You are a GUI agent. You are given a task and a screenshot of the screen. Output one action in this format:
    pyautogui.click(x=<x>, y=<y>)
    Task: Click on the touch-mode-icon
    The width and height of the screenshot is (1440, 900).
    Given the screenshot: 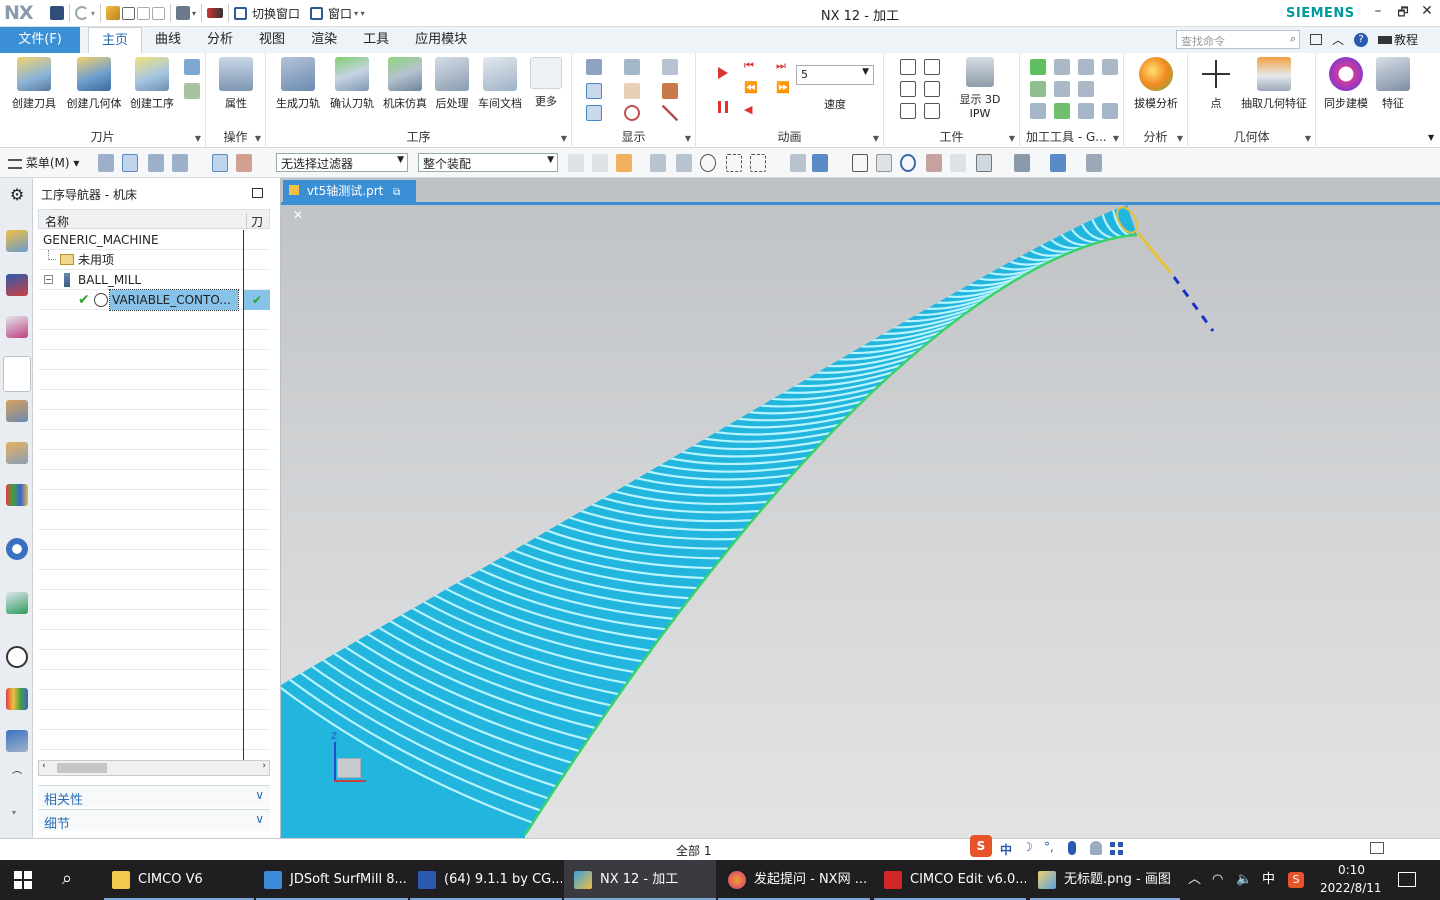 What is the action you would take?
    pyautogui.click(x=215, y=13)
    